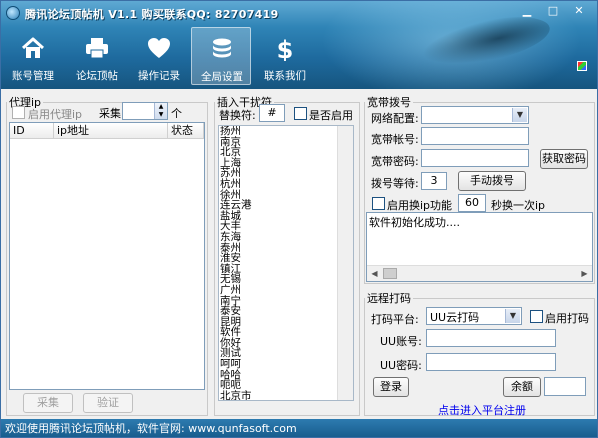 The height and width of the screenshot is (438, 598). What do you see at coordinates (97, 76) in the screenshot?
I see `tab-label: 论坛顶帖` at bounding box center [97, 76].